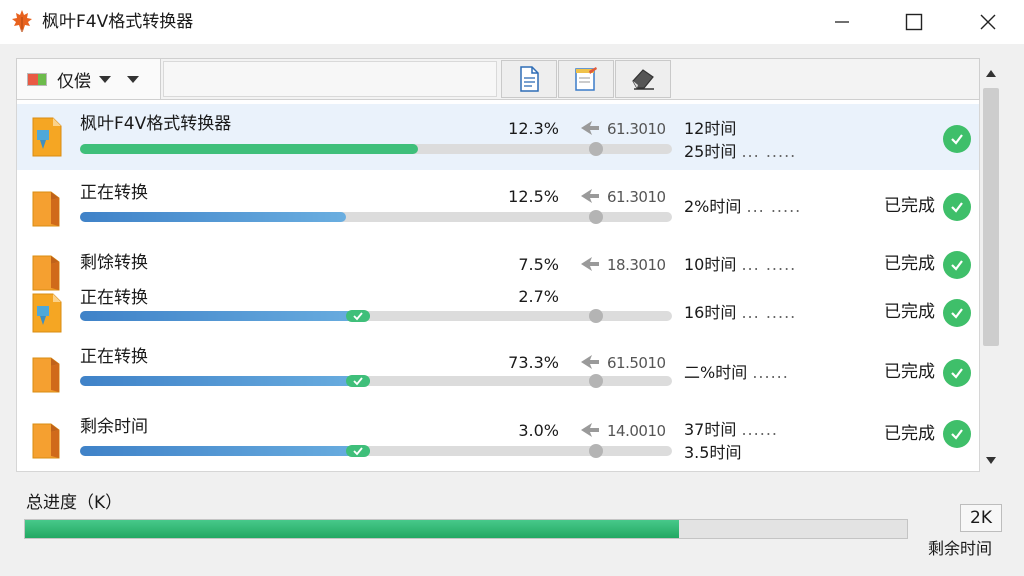  I want to click on chevron-down-icon, so click(105, 79).